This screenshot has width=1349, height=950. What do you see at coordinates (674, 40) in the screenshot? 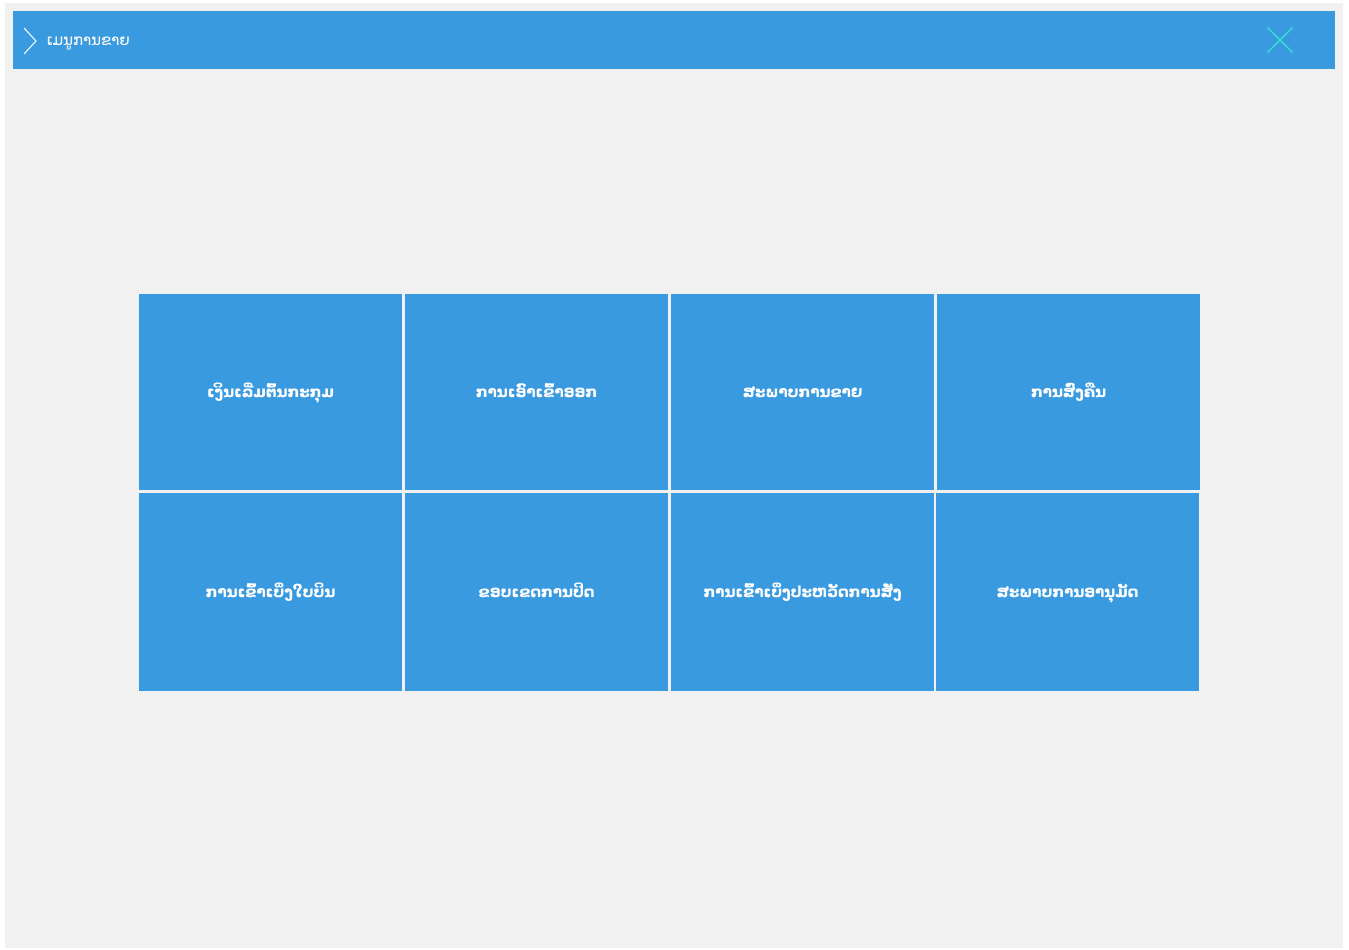
I see `header-bar: ເມນູການຂາຍ` at bounding box center [674, 40].